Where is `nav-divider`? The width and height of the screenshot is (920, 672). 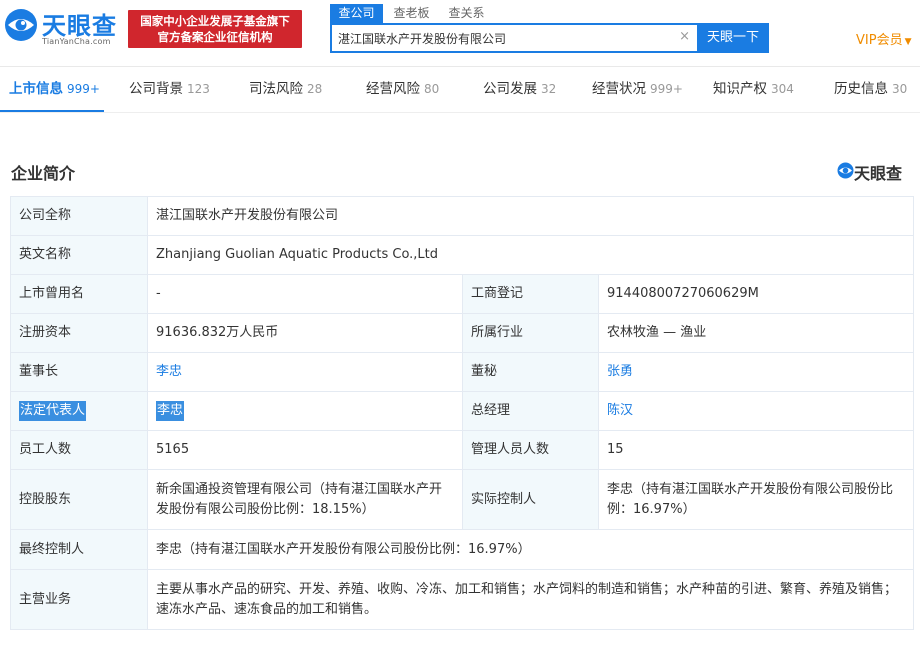
nav-divider is located at coordinates (460, 112).